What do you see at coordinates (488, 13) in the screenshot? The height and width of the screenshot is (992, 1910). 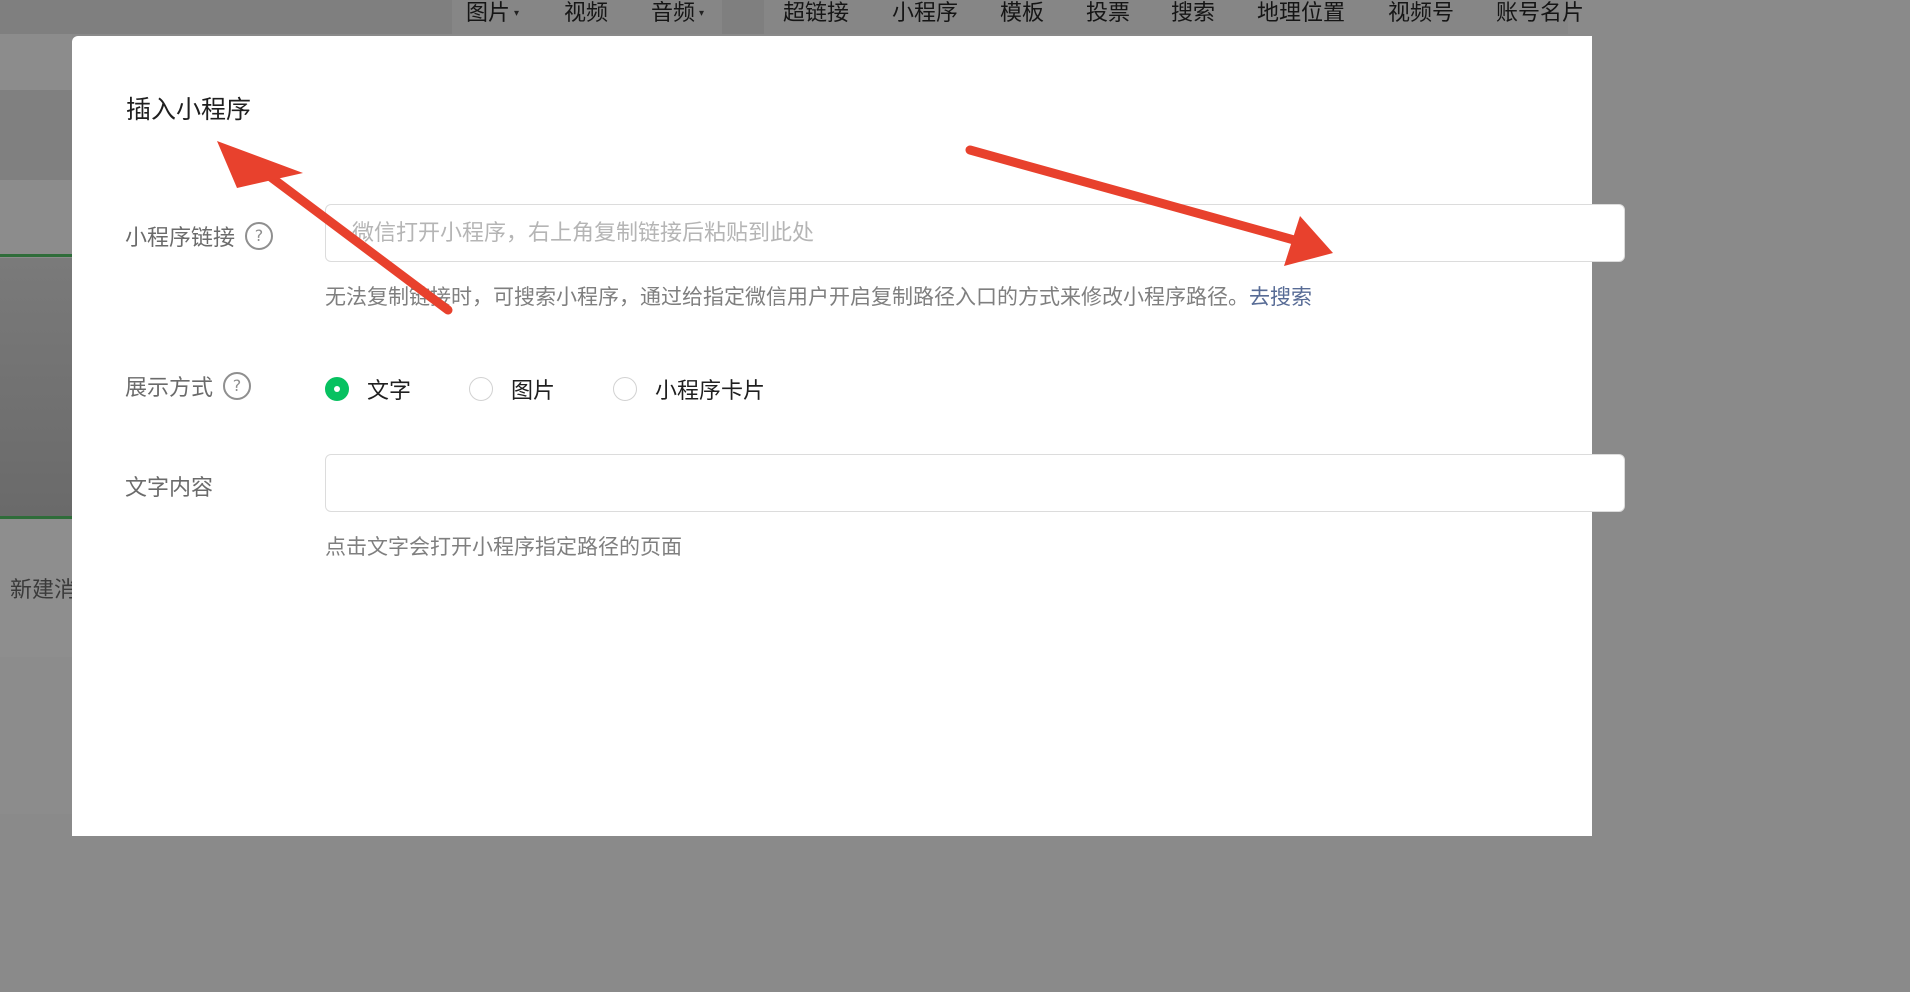 I see `toolbar-item-label: 图片` at bounding box center [488, 13].